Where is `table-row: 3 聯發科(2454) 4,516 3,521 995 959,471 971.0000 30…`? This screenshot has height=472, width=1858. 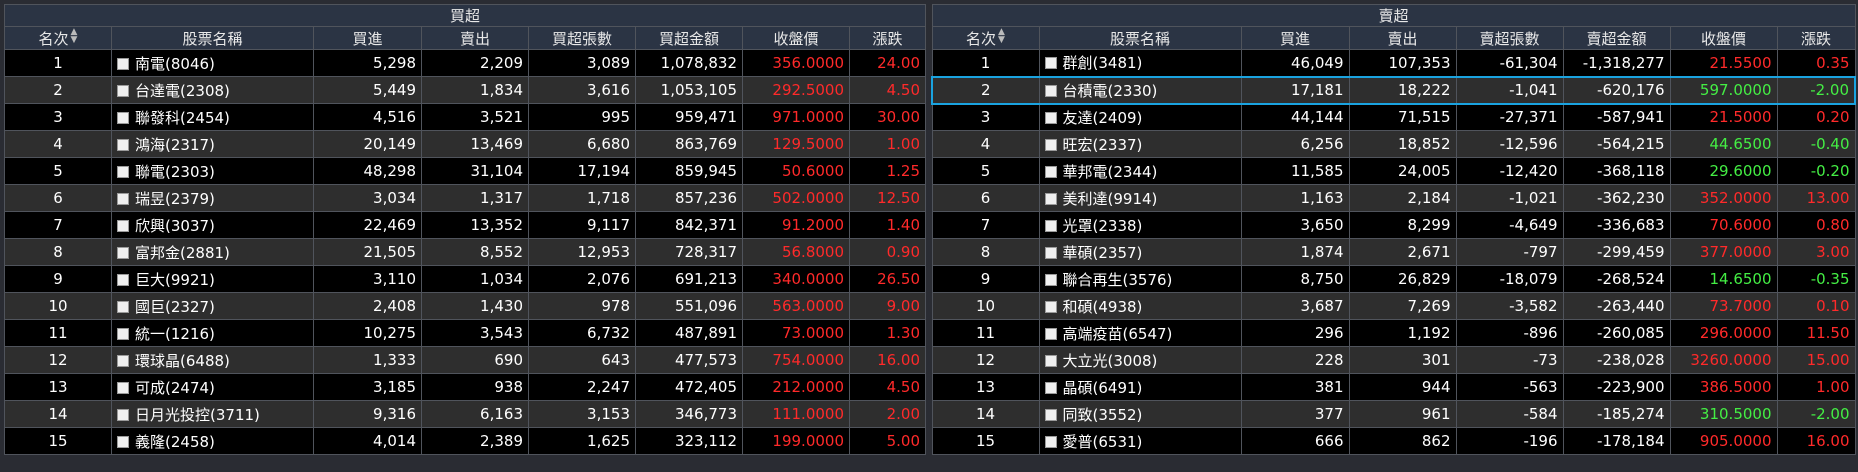 table-row: 3 聯發科(2454) 4,516 3,521 995 959,471 971.0000 30… is located at coordinates (465, 117).